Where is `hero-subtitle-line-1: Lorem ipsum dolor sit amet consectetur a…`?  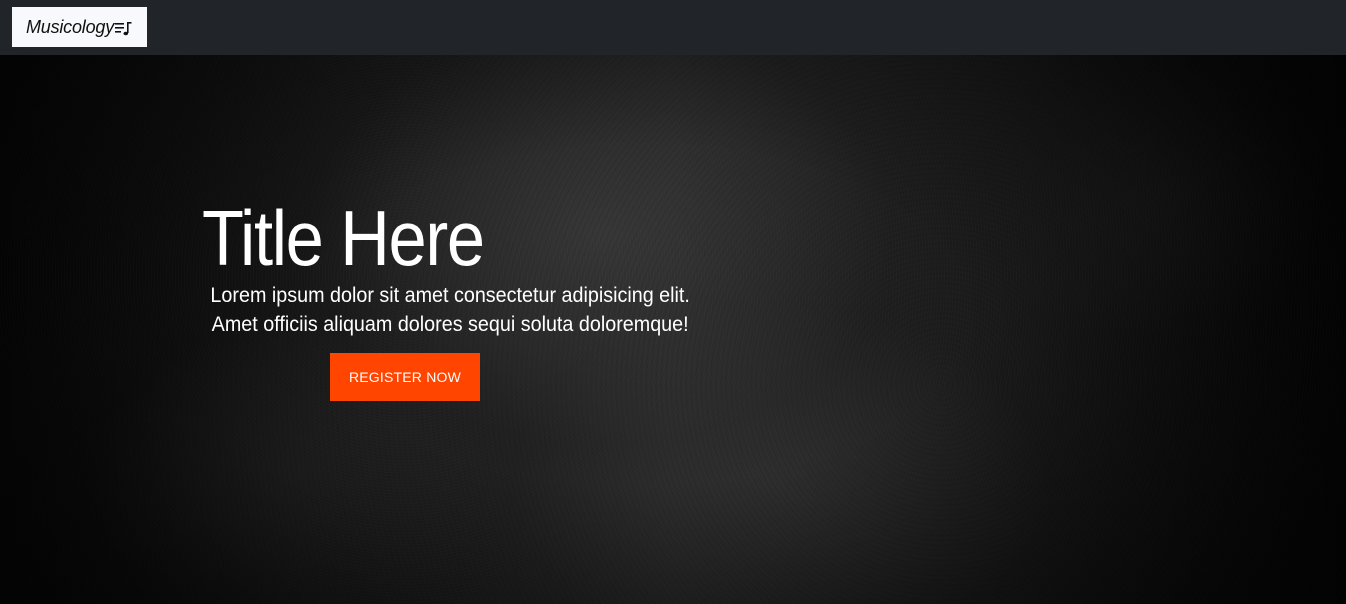
hero-subtitle-line-1: Lorem ipsum dolor sit amet consectetur a… is located at coordinates (450, 295).